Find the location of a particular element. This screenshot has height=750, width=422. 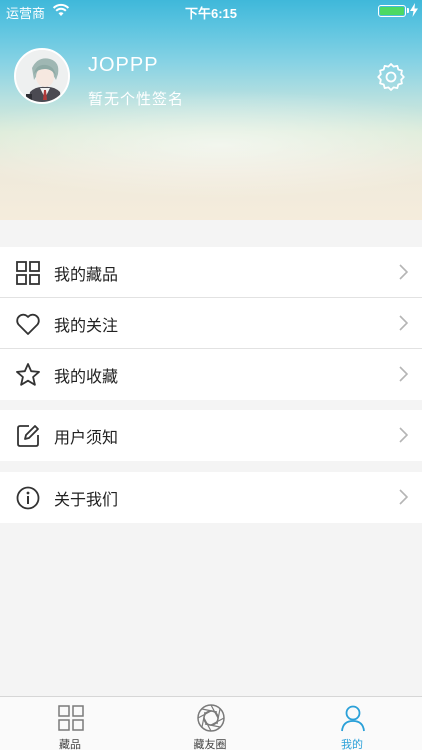

tab-bar: 藏品 藏友圈 我的 is located at coordinates (211, 723).